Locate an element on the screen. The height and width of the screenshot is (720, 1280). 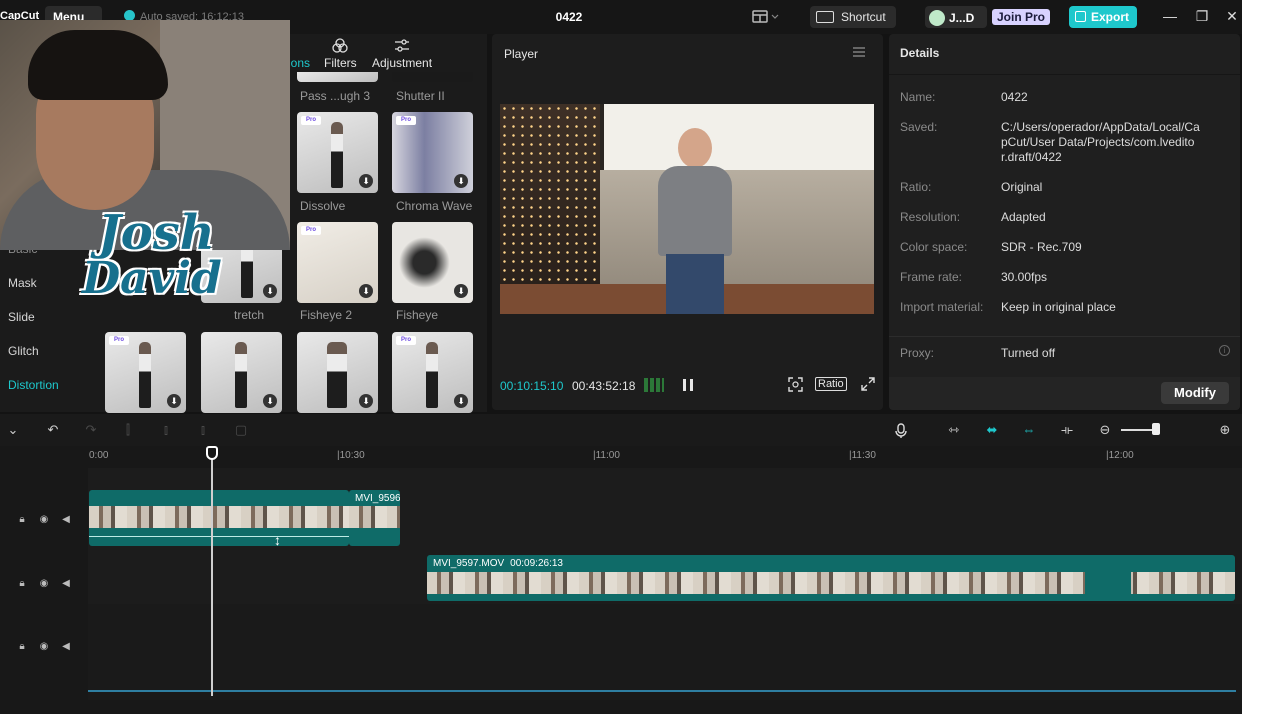
effect-tile-fisheye-2: Pro ⬇ is located at coordinates (337, 262).